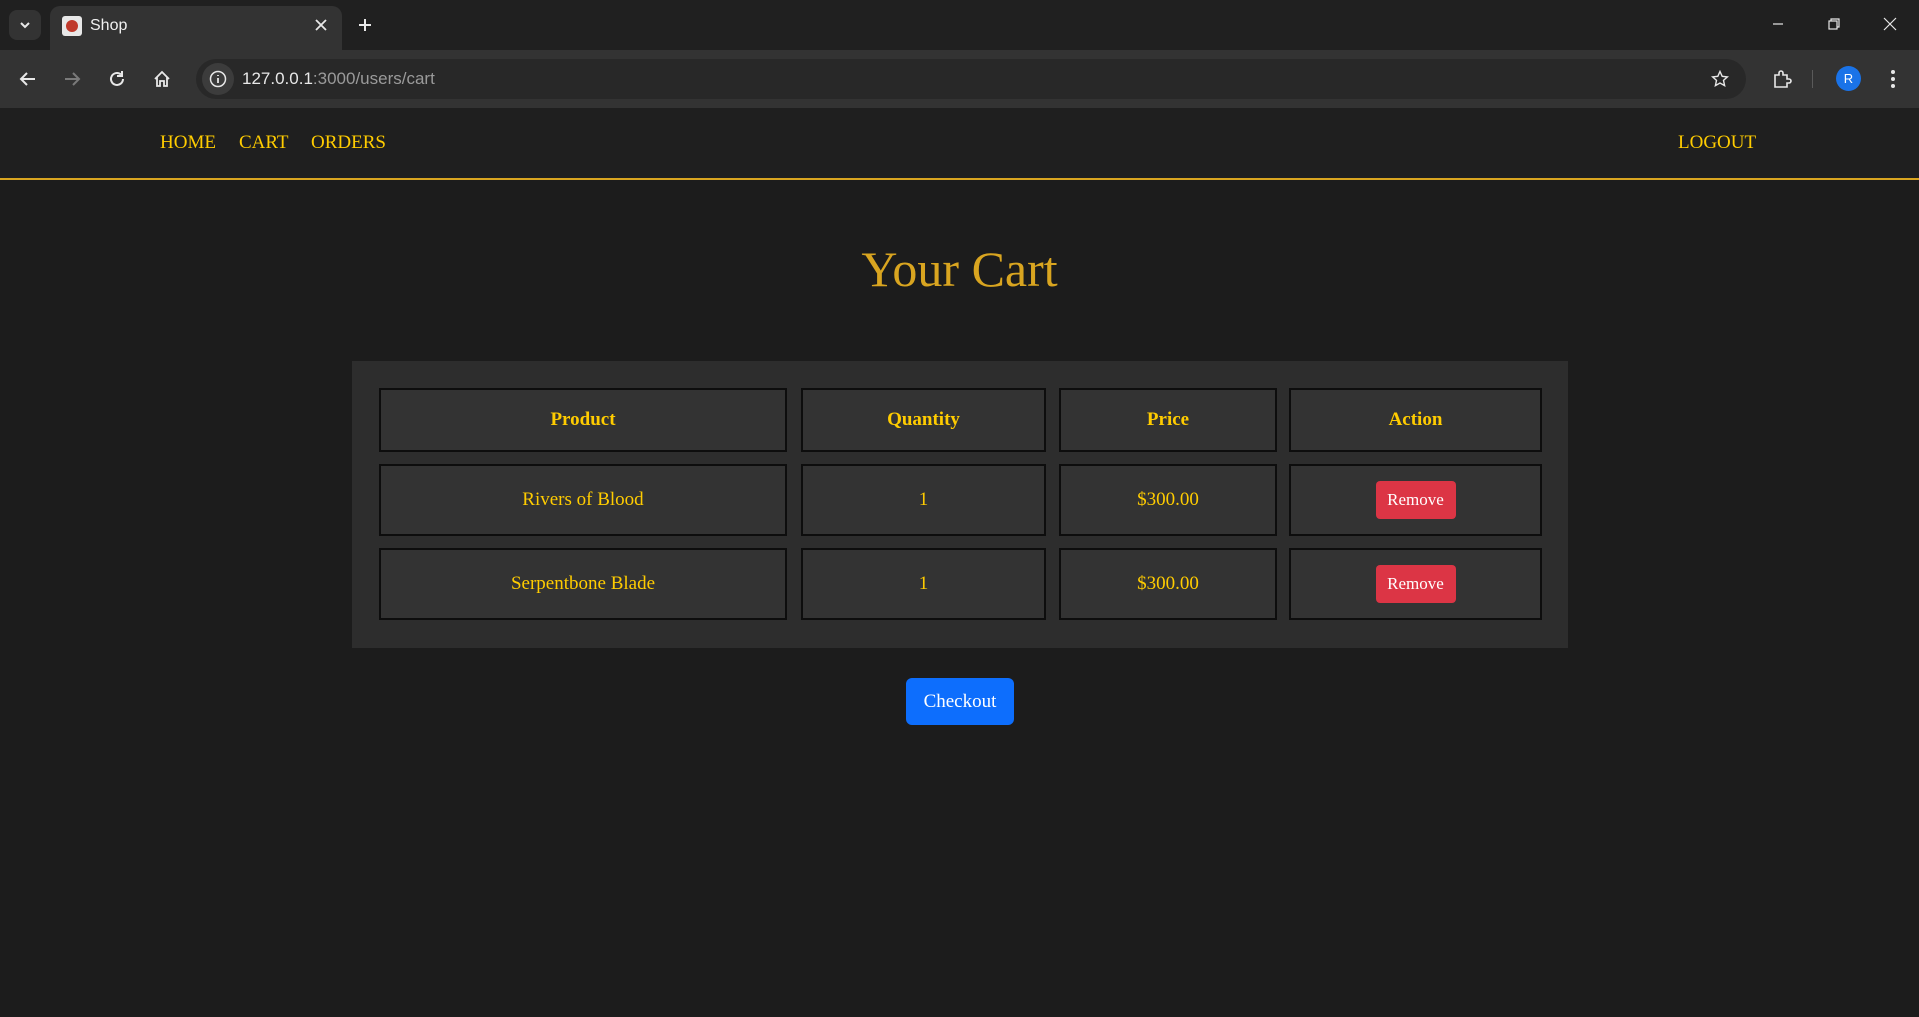  Describe the element at coordinates (109, 25) in the screenshot. I see `tab-title: Shop` at that location.